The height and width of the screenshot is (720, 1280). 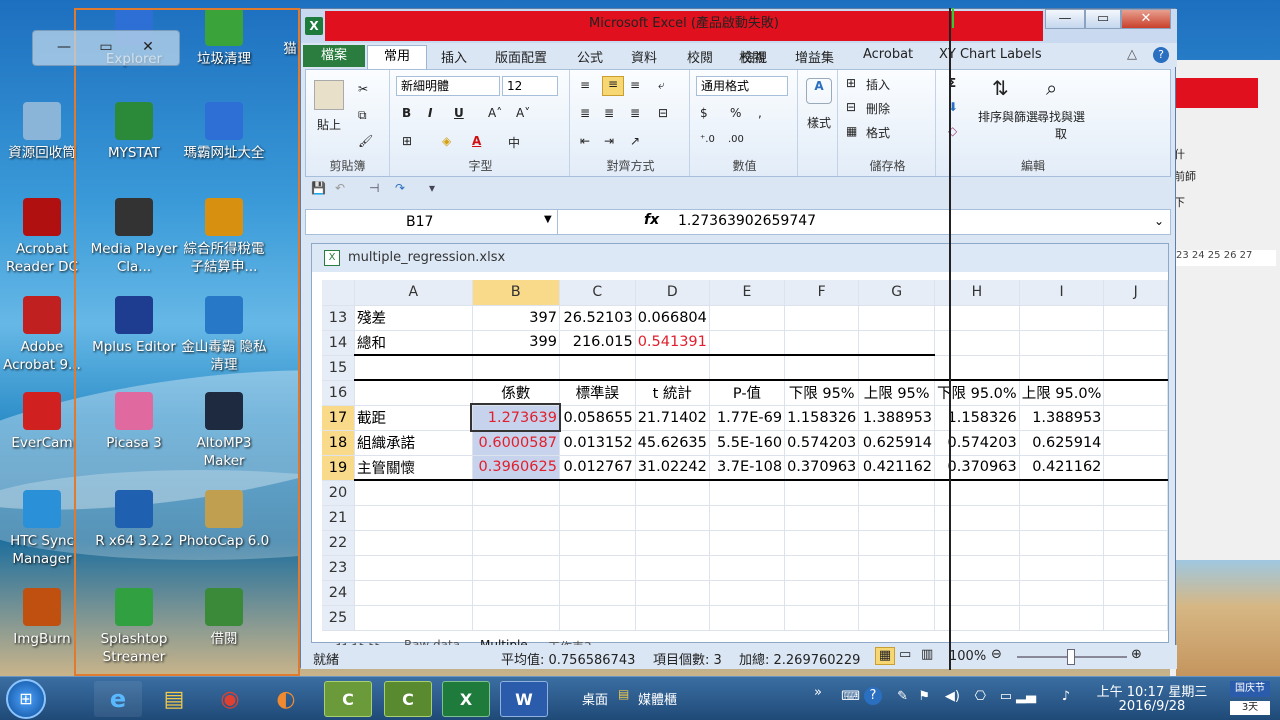 I want to click on redo-icon: ↷, so click(x=400, y=188).